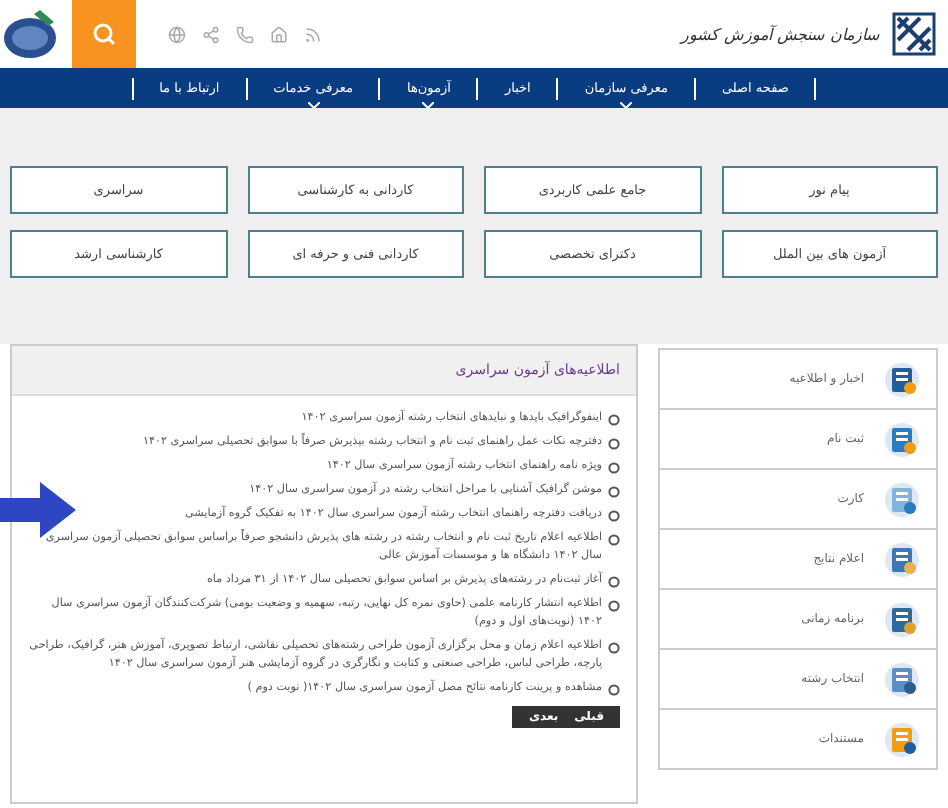 This screenshot has width=948, height=808. What do you see at coordinates (902, 619) in the screenshot?
I see `calendar-icon` at bounding box center [902, 619].